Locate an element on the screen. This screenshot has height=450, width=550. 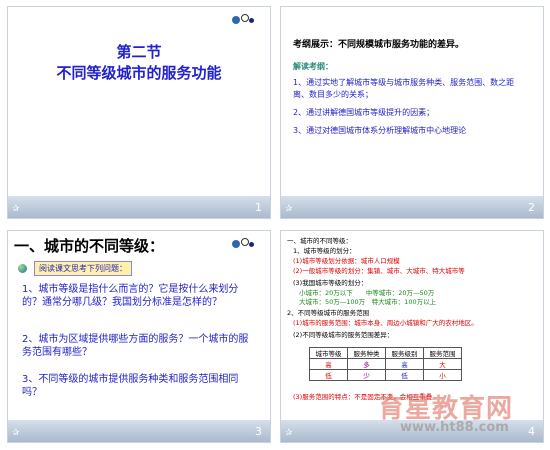
slide-number: 4 is located at coordinates (531, 431).